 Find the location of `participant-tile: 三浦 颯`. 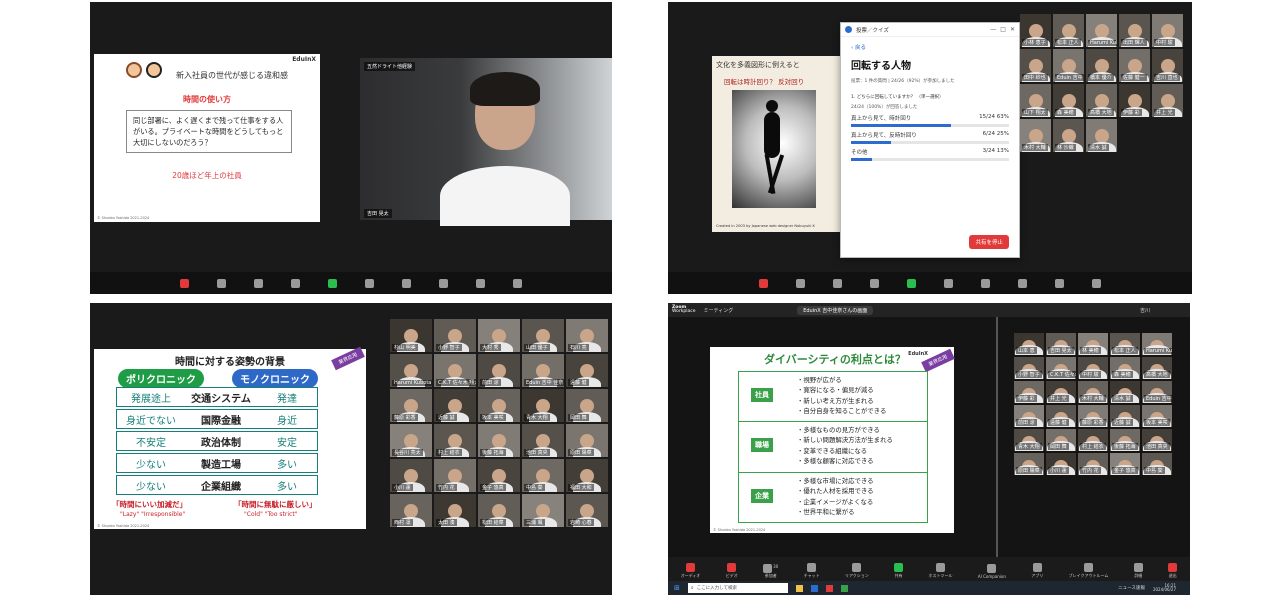

participant-tile: 三浦 颯 is located at coordinates (543, 510).